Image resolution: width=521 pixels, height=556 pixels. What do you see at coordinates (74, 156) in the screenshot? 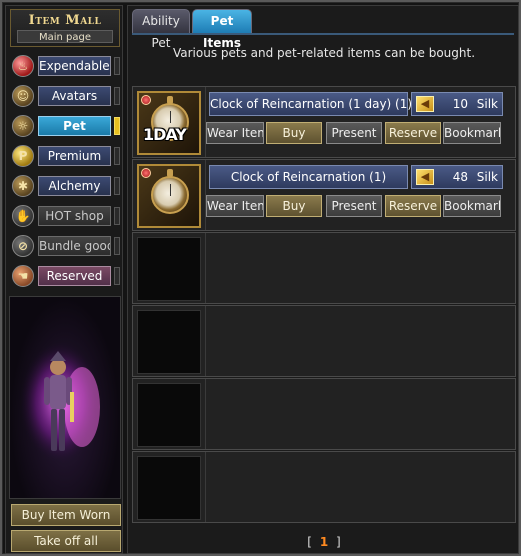
I see `category-label: Premium` at bounding box center [74, 156].